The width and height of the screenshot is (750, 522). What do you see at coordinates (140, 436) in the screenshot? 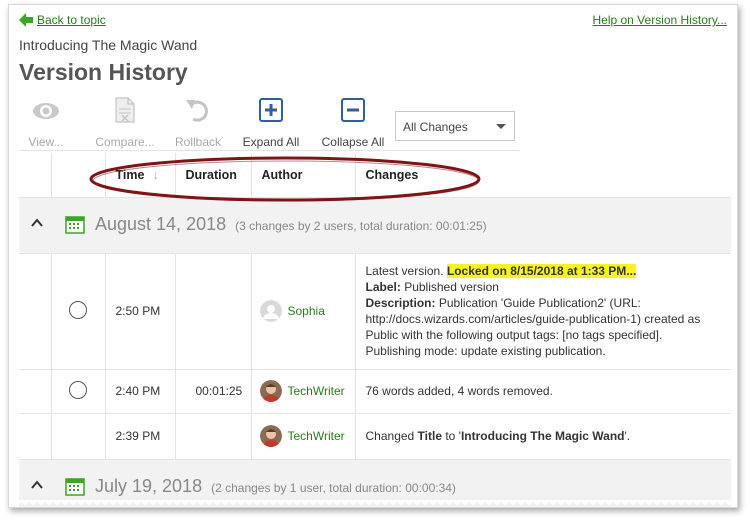
I see `row-time: 2:39 PM` at bounding box center [140, 436].